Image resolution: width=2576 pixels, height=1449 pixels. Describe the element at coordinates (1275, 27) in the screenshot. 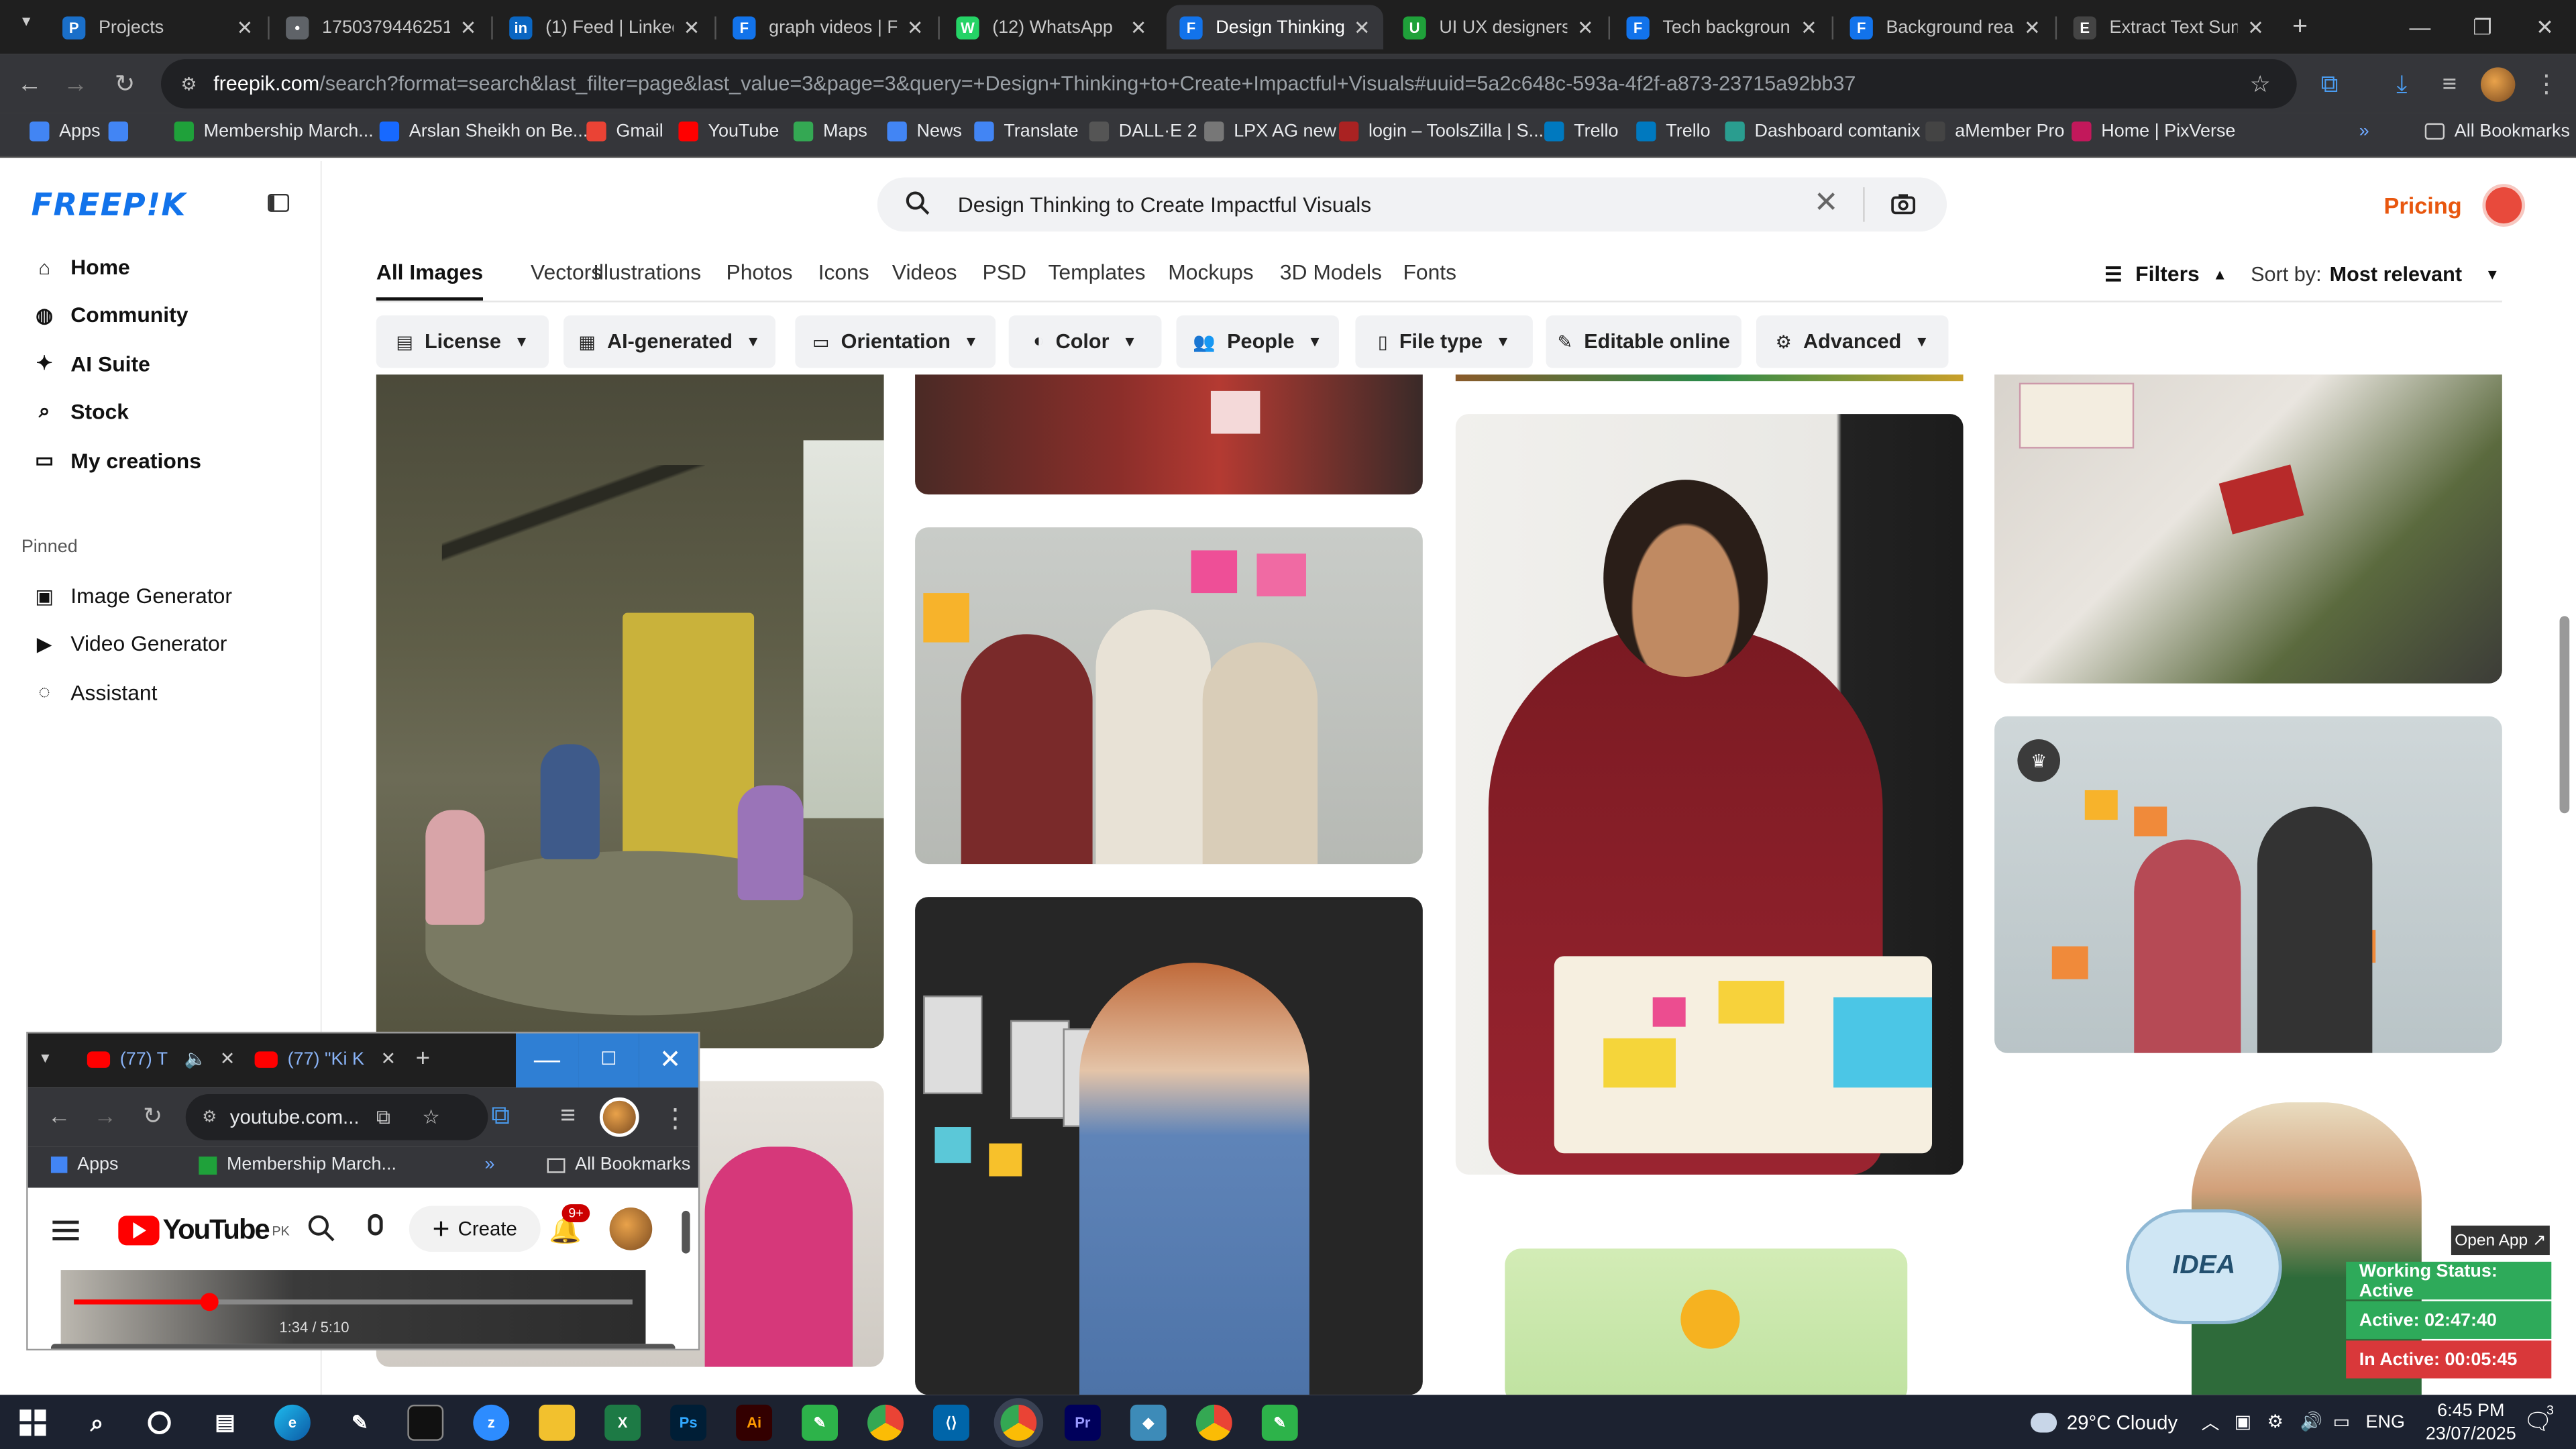

I see `browser-tab: F Design Thinking t ✕` at that location.